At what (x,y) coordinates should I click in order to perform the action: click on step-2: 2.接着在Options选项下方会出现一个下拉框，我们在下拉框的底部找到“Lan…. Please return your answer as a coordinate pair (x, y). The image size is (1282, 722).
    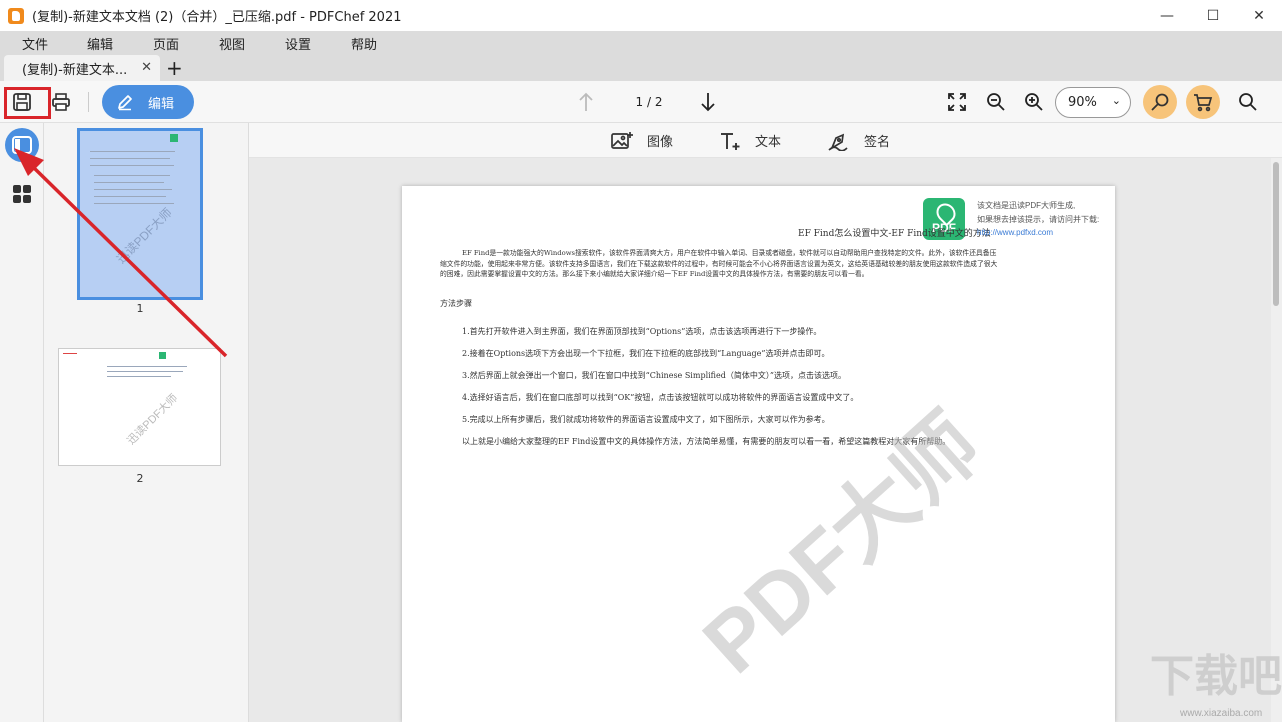
    Looking at the image, I should click on (646, 353).